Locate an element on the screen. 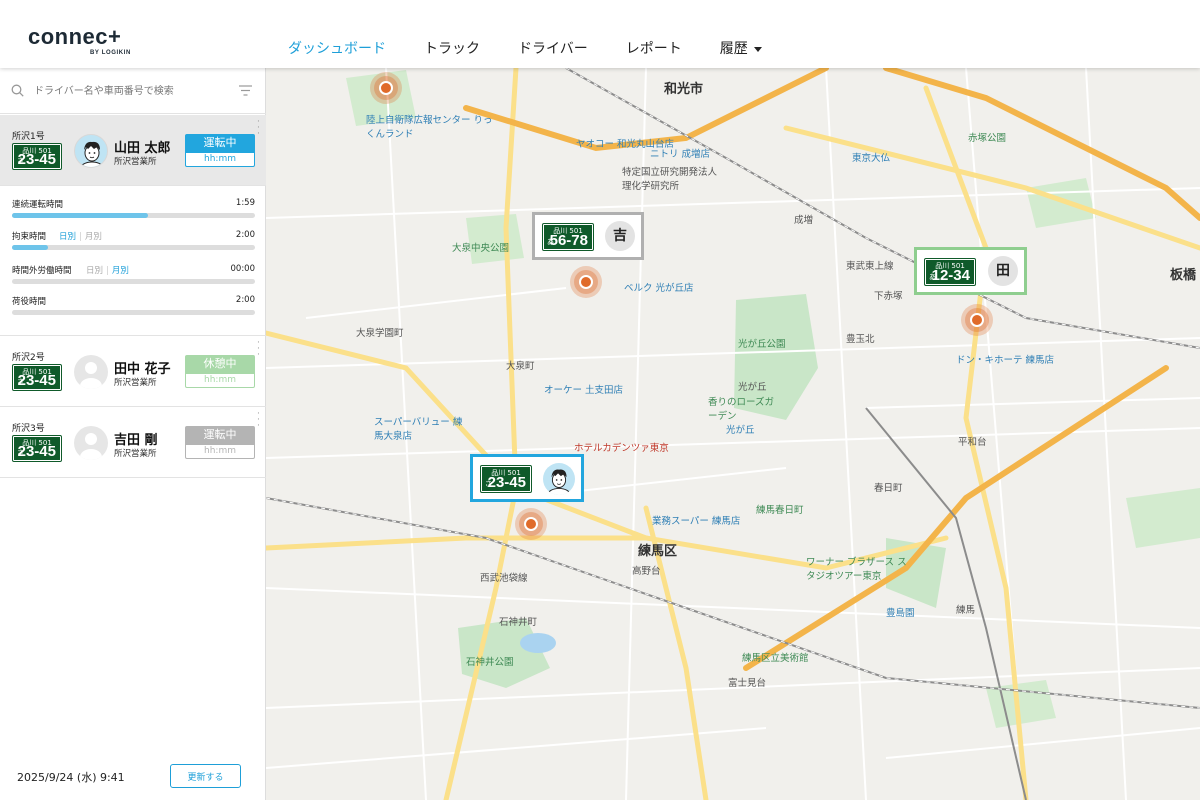 This screenshot has width=1200, height=800. map-label-narimasu: 成増 is located at coordinates (804, 220).